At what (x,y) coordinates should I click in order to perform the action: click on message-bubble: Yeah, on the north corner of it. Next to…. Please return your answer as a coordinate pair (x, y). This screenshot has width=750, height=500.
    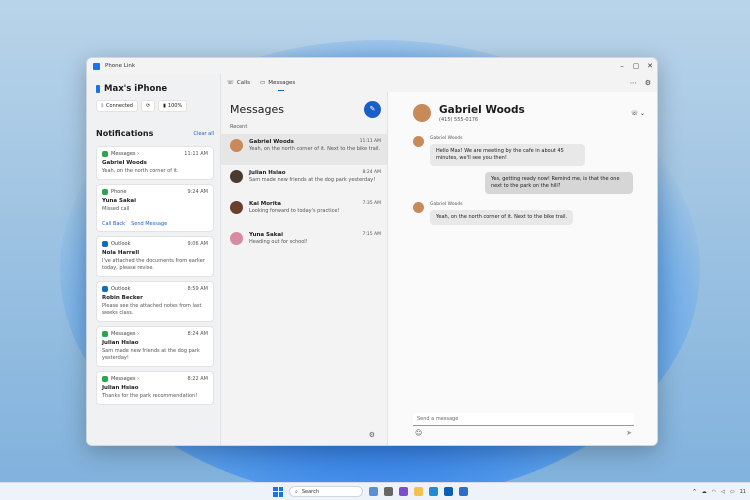
    Looking at the image, I should click on (502, 217).